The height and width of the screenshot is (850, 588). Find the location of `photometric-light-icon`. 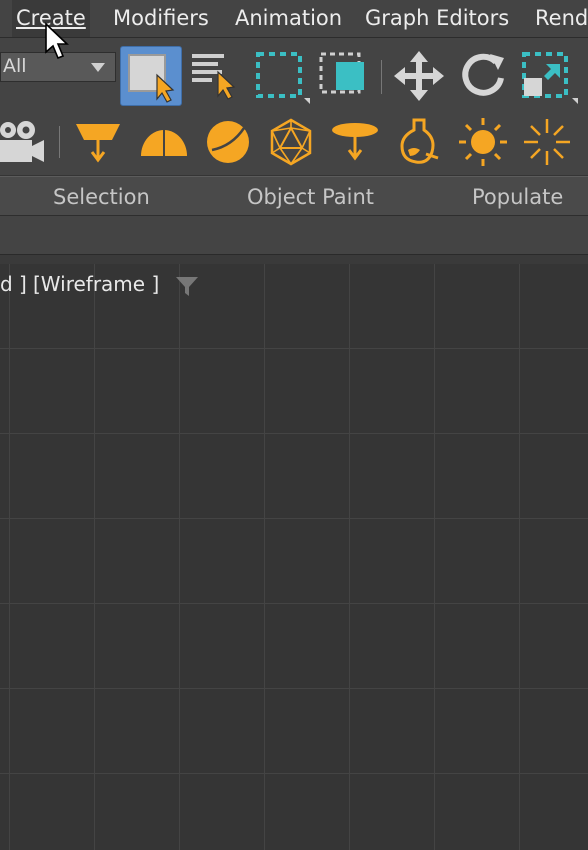

photometric-light-icon is located at coordinates (419, 141).